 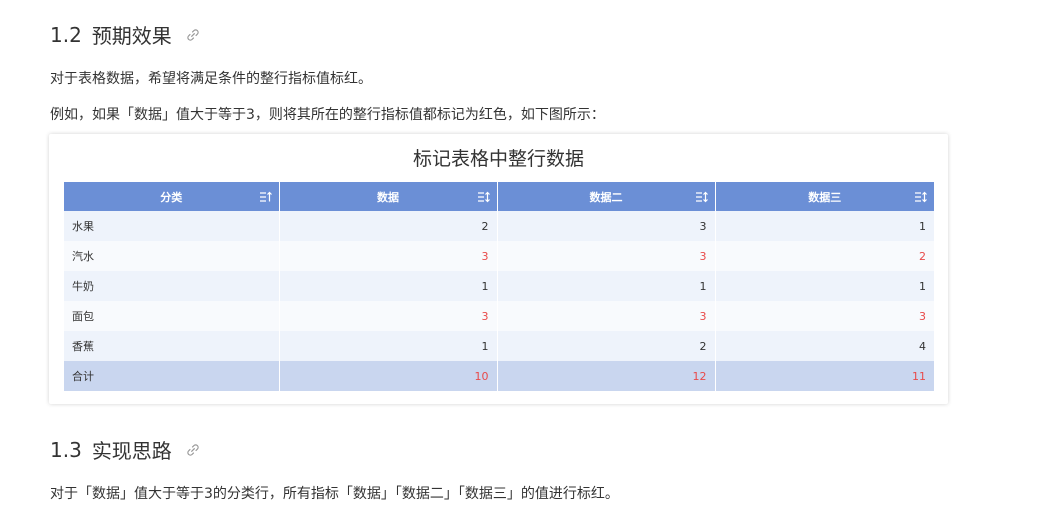 I want to click on cell-category: 面包, so click(x=172, y=316).